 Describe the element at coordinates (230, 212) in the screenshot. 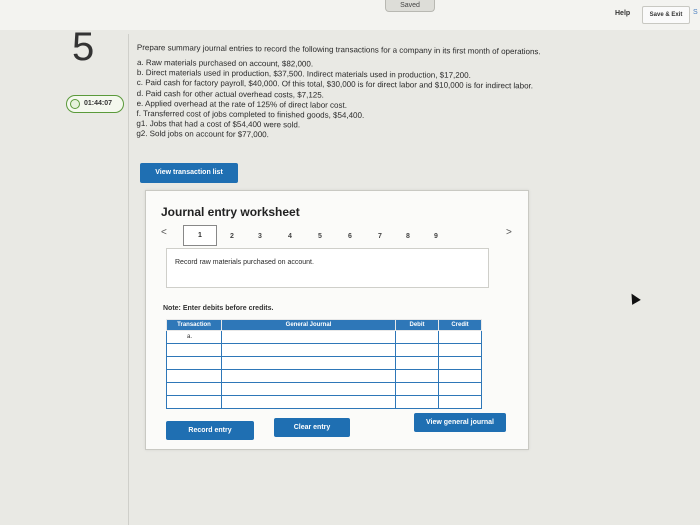

I see `worksheet-title: Journal entry worksheet` at that location.